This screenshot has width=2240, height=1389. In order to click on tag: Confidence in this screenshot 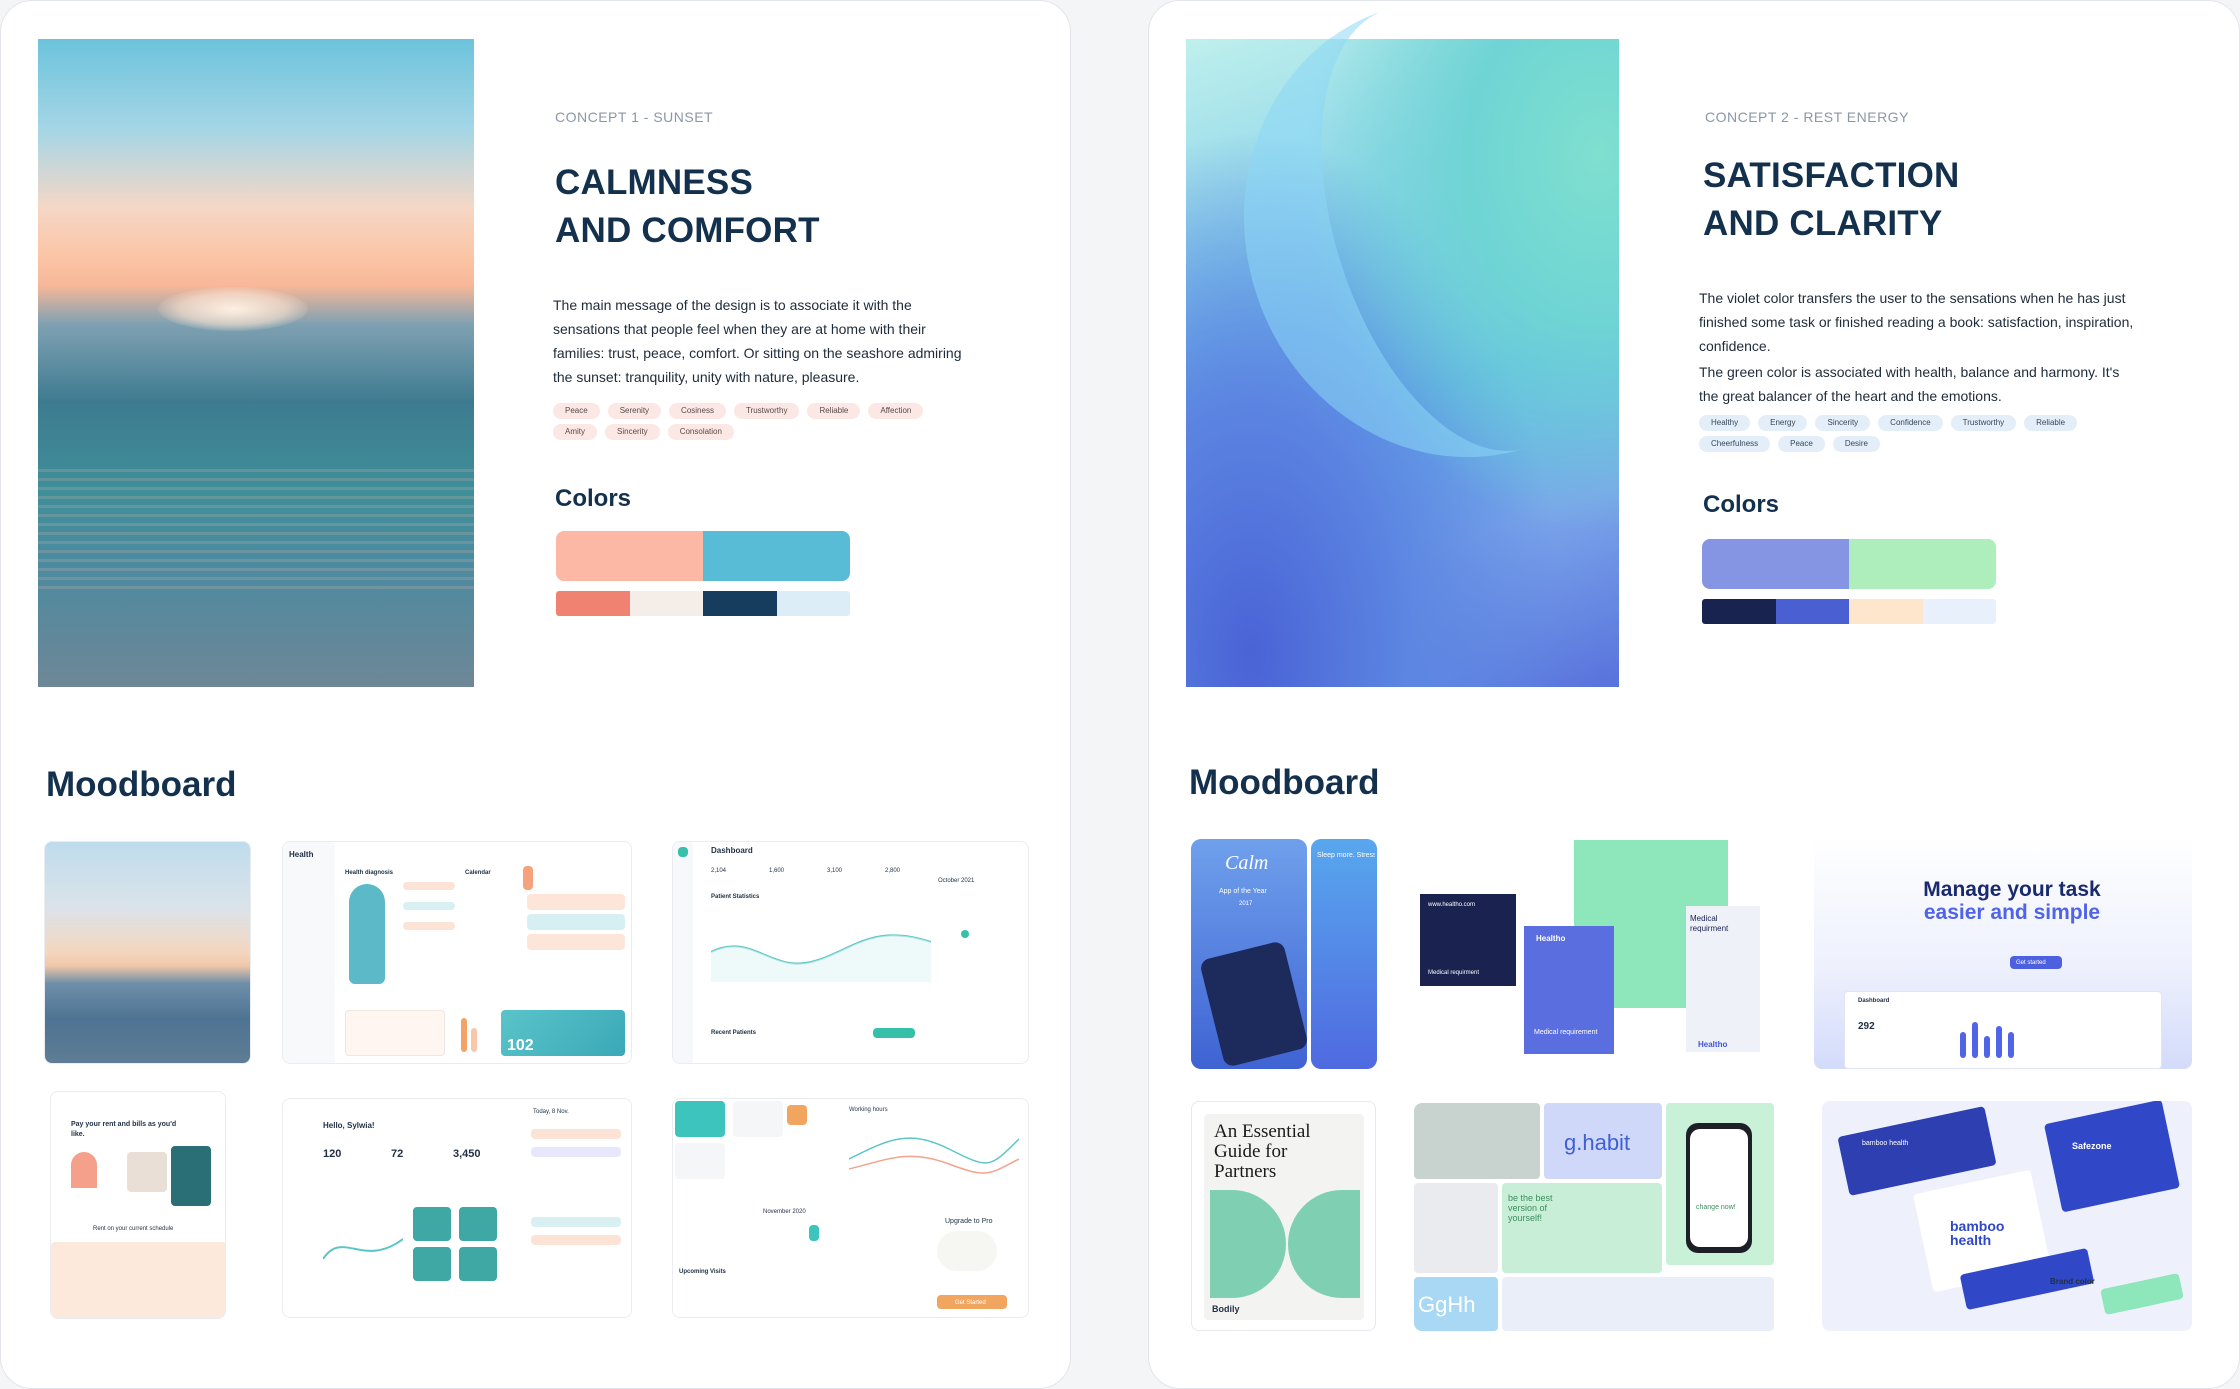, I will do `click(1910, 423)`.